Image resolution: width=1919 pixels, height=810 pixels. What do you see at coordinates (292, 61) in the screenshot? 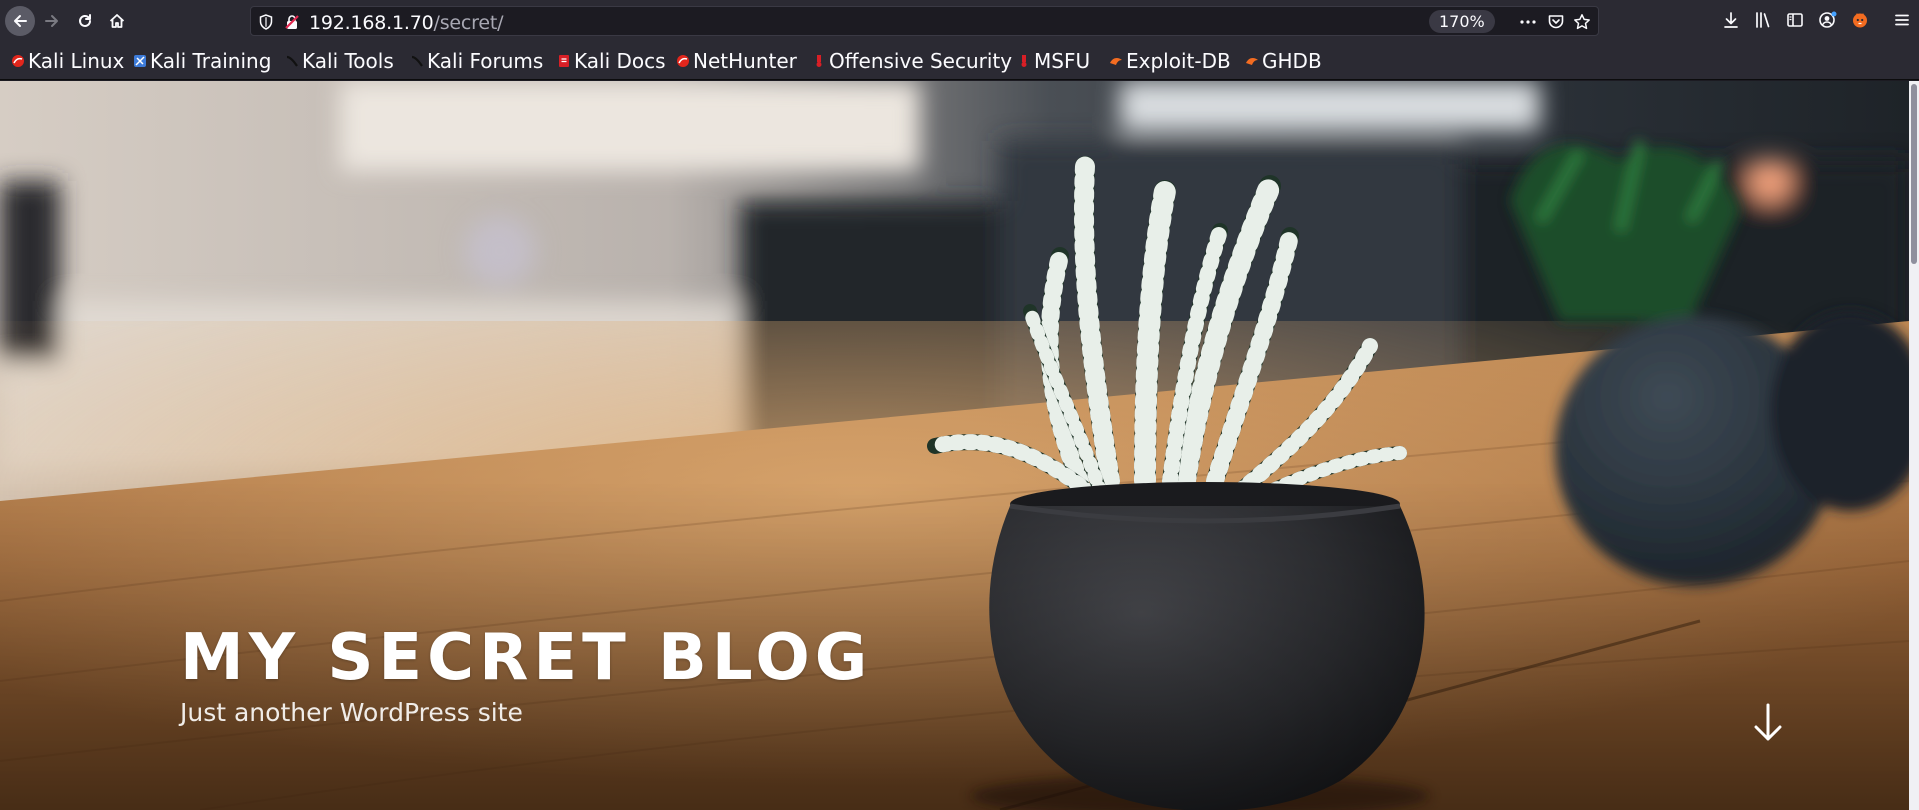
I see `kali-tools-icon` at bounding box center [292, 61].